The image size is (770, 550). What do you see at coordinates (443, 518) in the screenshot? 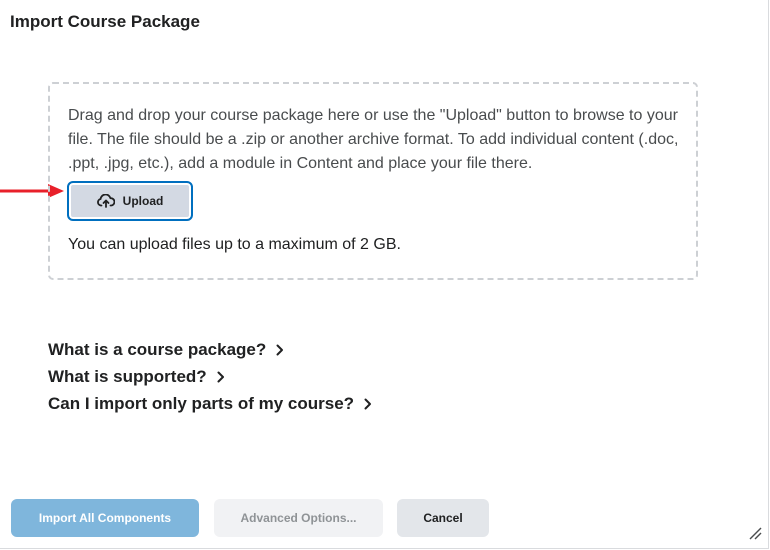
I see `cancel-button: Cancel` at bounding box center [443, 518].